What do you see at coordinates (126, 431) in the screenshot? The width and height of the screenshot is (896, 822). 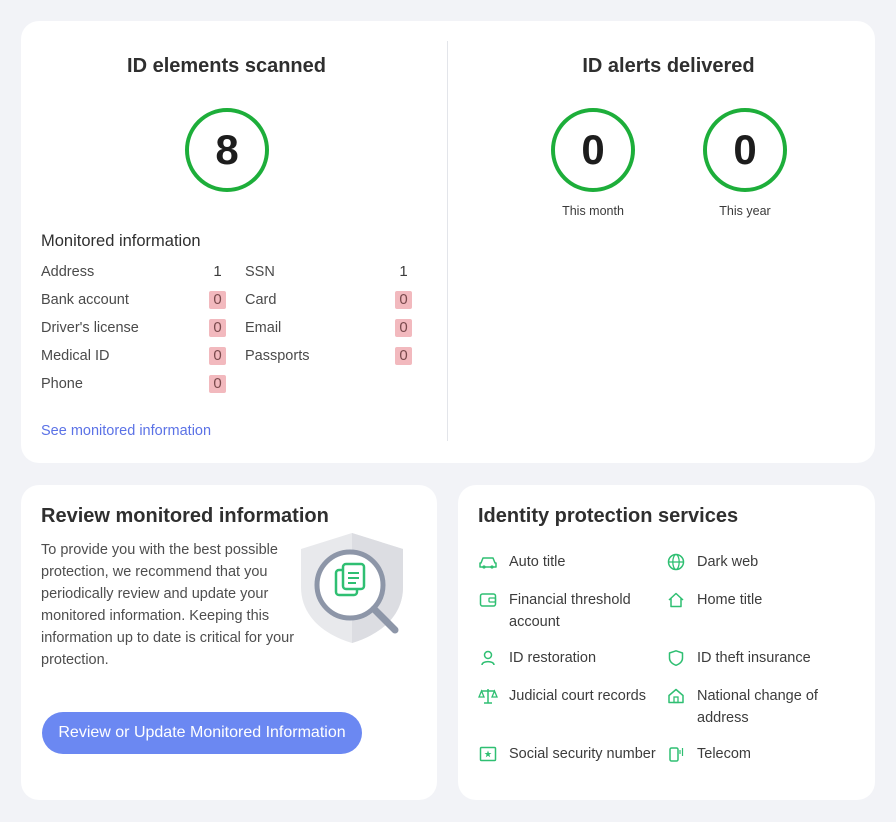 I see `see-monitored-information-link: See monitored information` at bounding box center [126, 431].